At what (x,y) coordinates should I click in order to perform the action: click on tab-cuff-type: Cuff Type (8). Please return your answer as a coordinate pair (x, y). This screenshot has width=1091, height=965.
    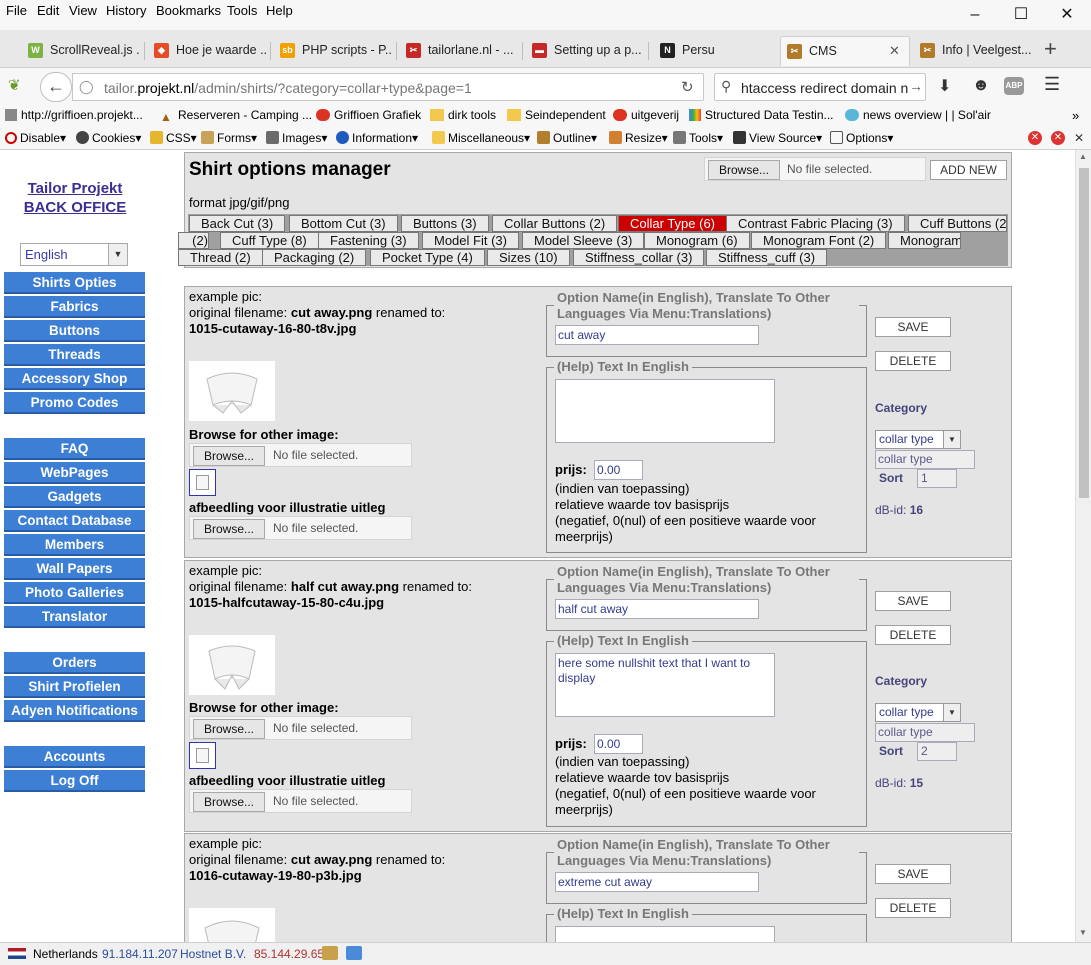
    Looking at the image, I should click on (269, 240).